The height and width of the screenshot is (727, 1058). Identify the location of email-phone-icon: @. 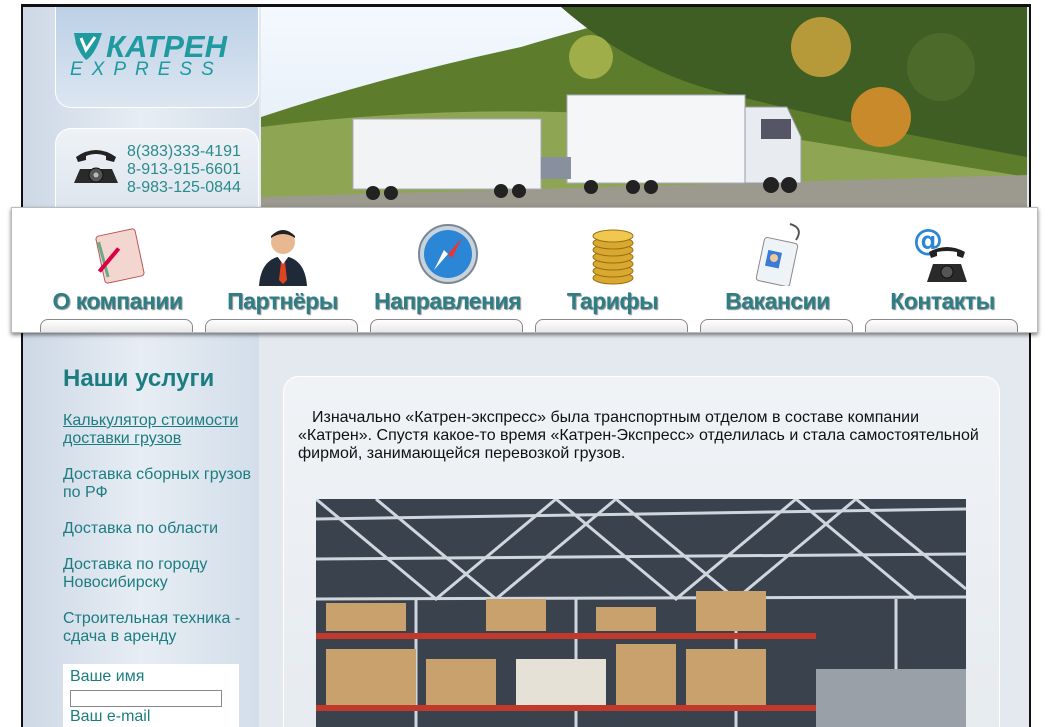
(940, 252).